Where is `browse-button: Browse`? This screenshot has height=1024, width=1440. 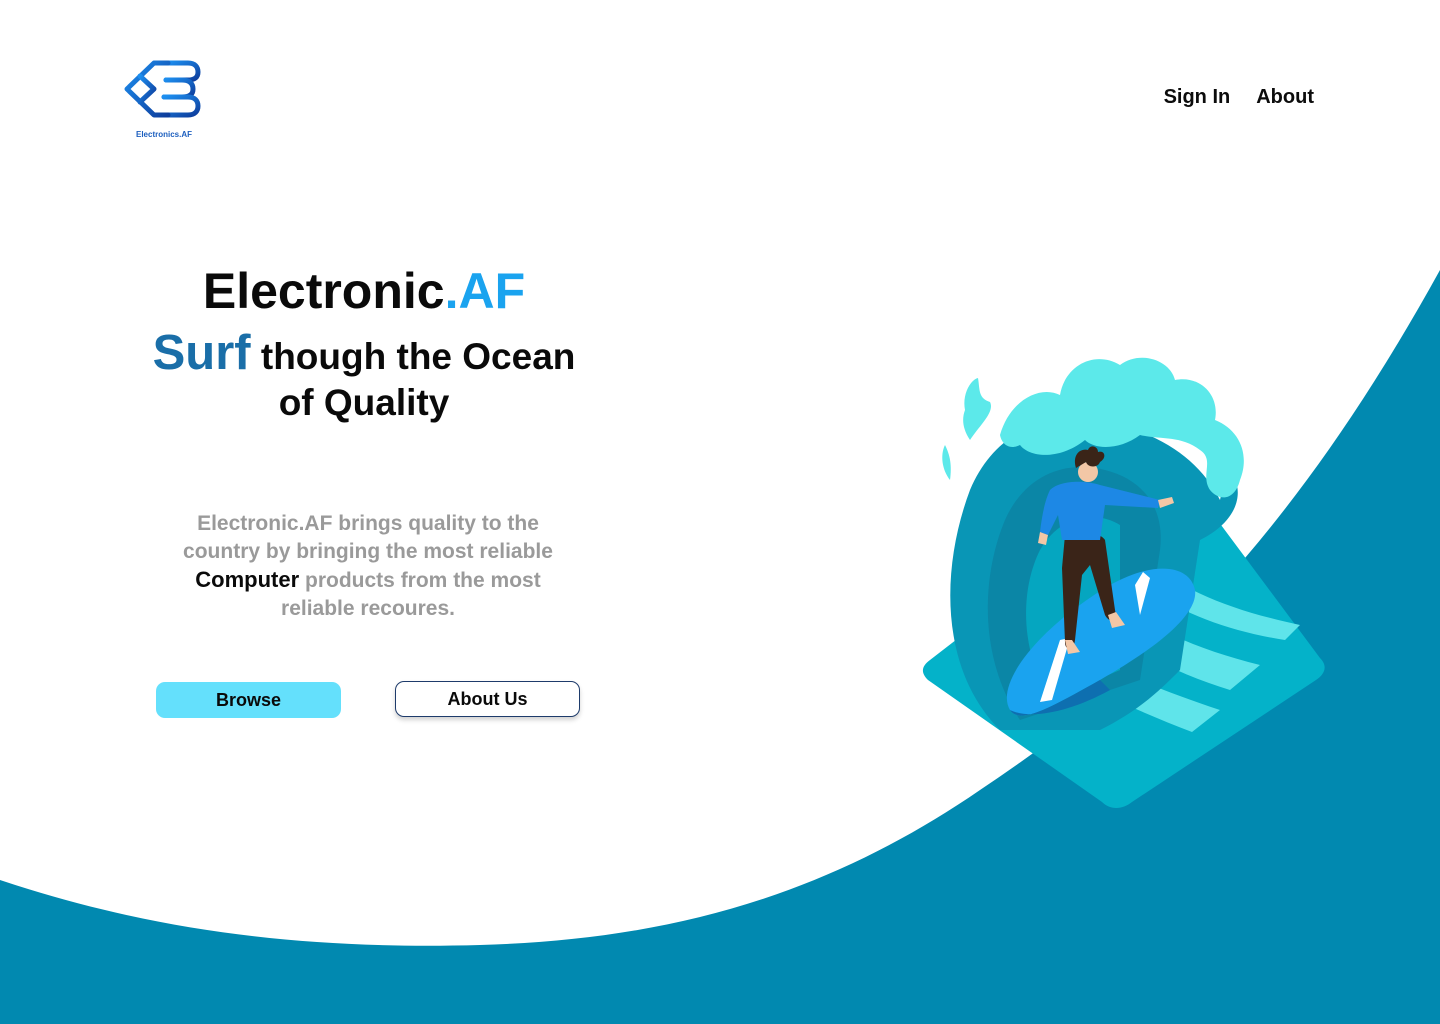
browse-button: Browse is located at coordinates (248, 700).